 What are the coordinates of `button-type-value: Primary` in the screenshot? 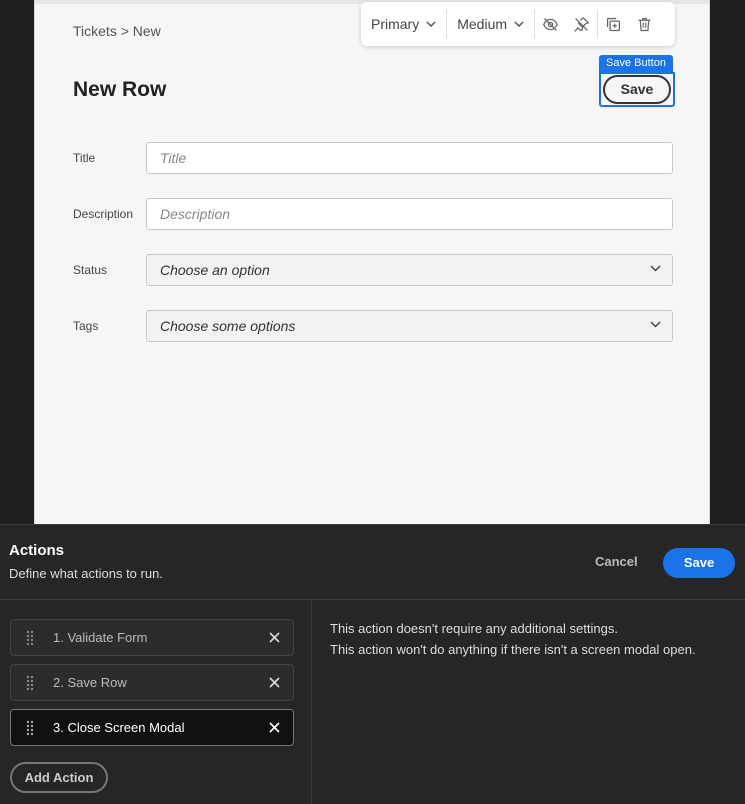 It's located at (395, 24).